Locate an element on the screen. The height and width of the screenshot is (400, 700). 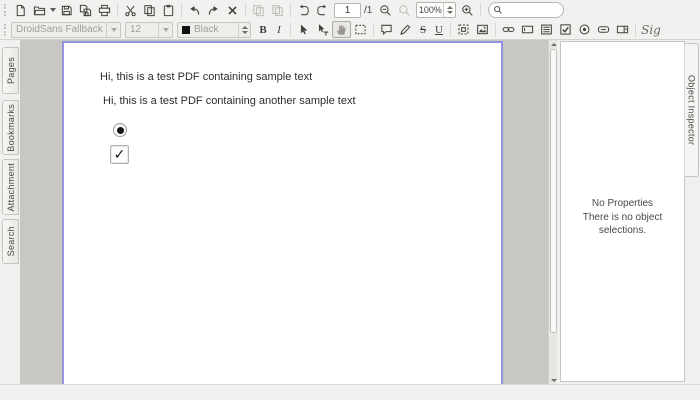
print-button is located at coordinates (104, 10).